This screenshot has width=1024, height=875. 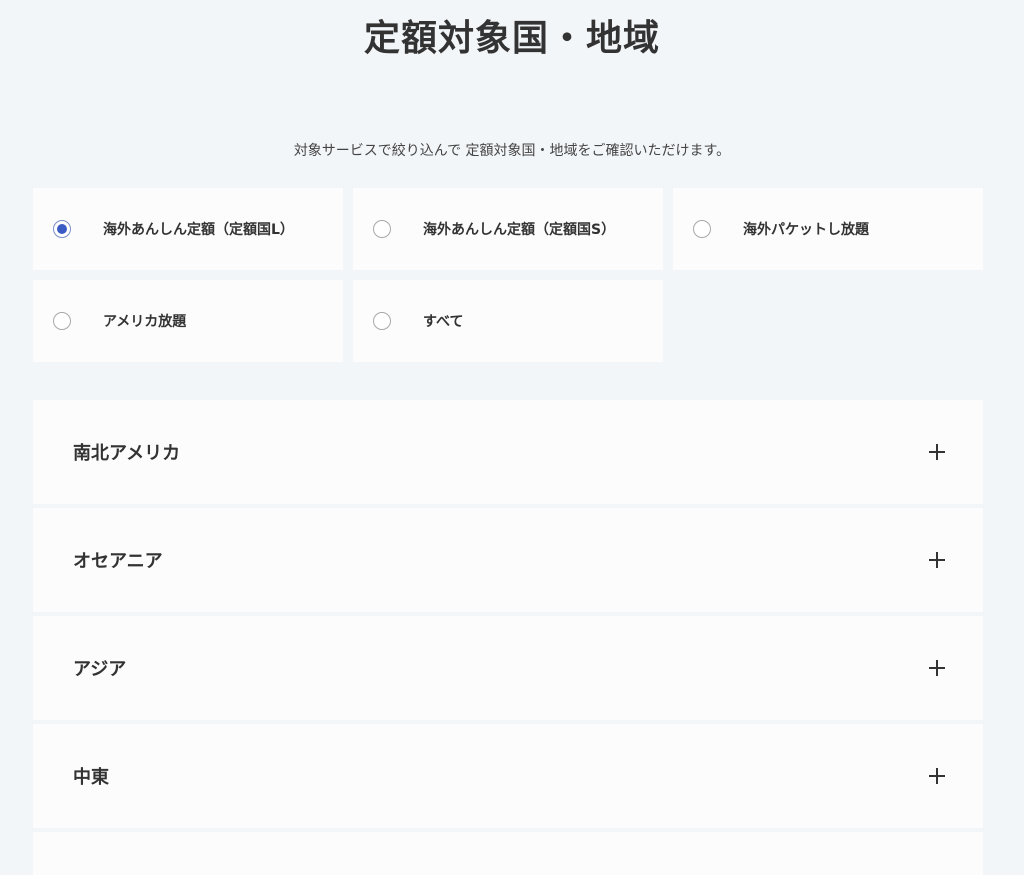 I want to click on radio-checked-dot, so click(x=62, y=229).